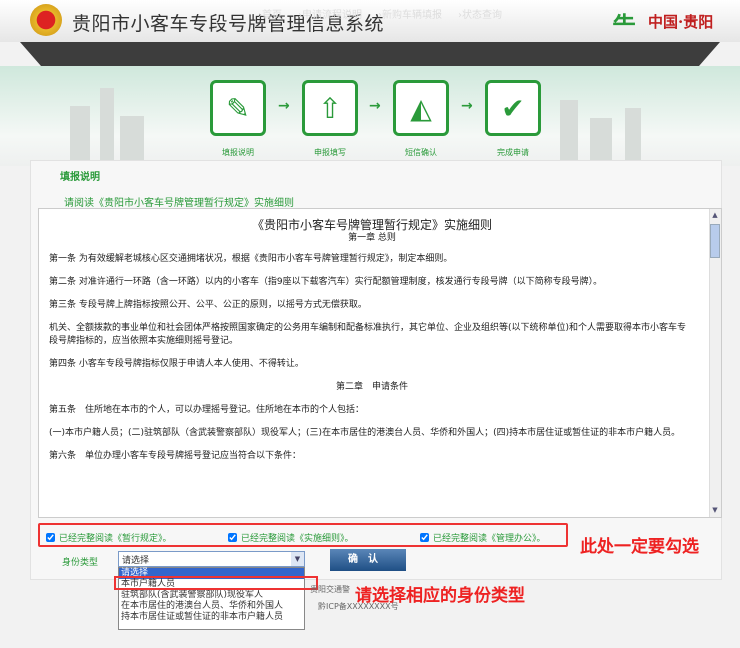 Image resolution: width=740 pixels, height=648 pixels. Describe the element at coordinates (681, 22) in the screenshot. I see `guiyang-logo-text: 中国·贵阳` at that location.